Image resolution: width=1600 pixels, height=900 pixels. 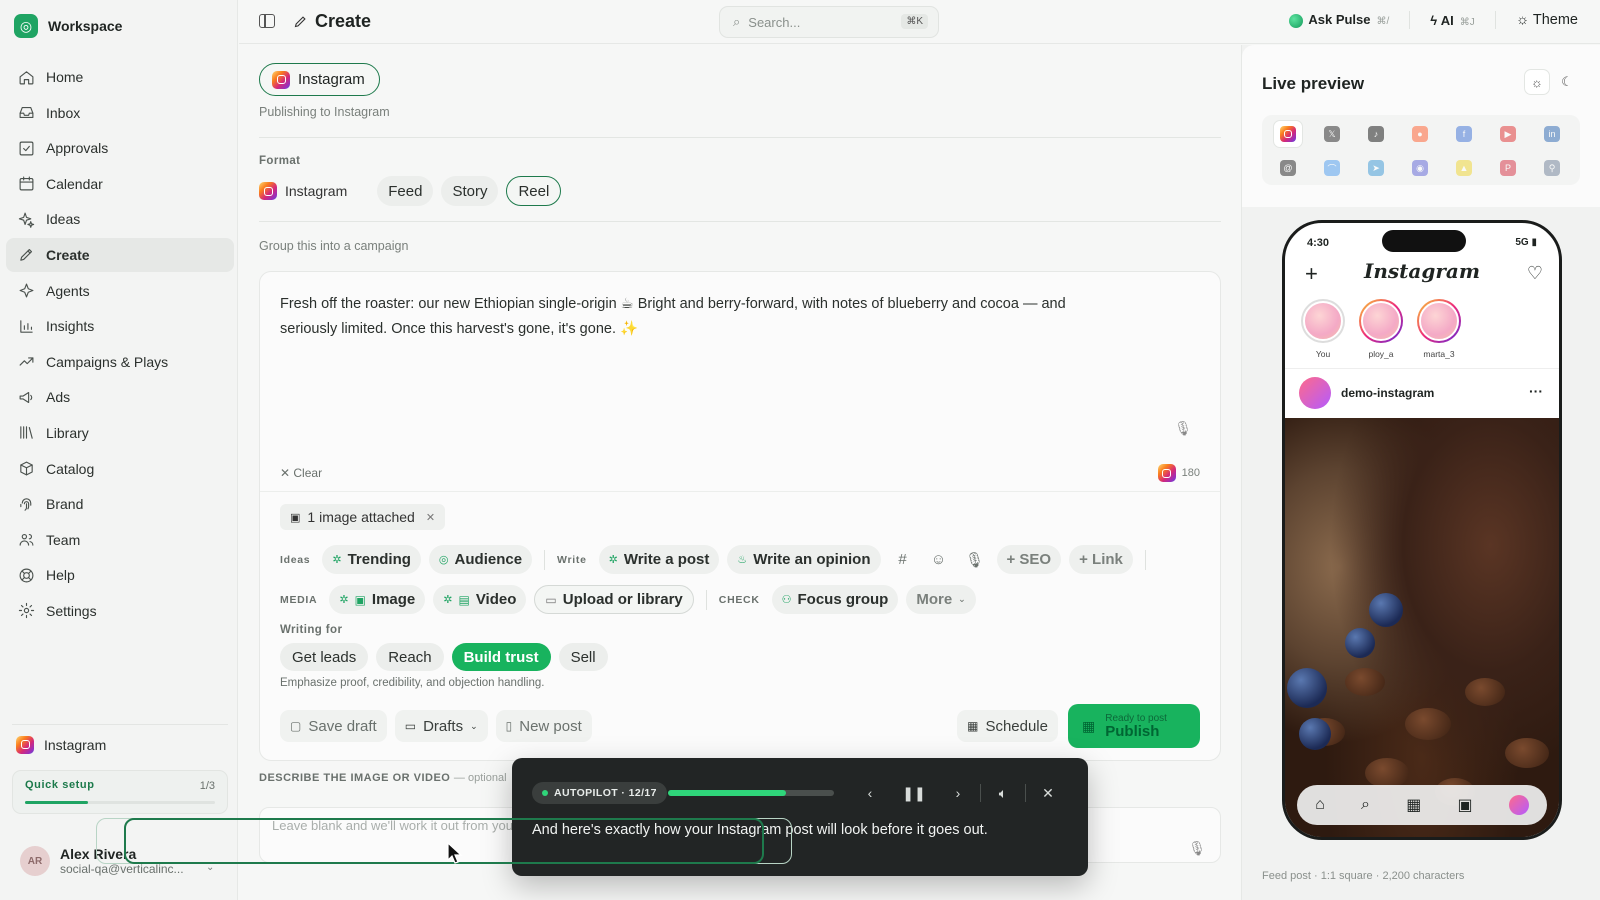 What do you see at coordinates (343, 21) in the screenshot?
I see `page-title-text: Create` at bounding box center [343, 21].